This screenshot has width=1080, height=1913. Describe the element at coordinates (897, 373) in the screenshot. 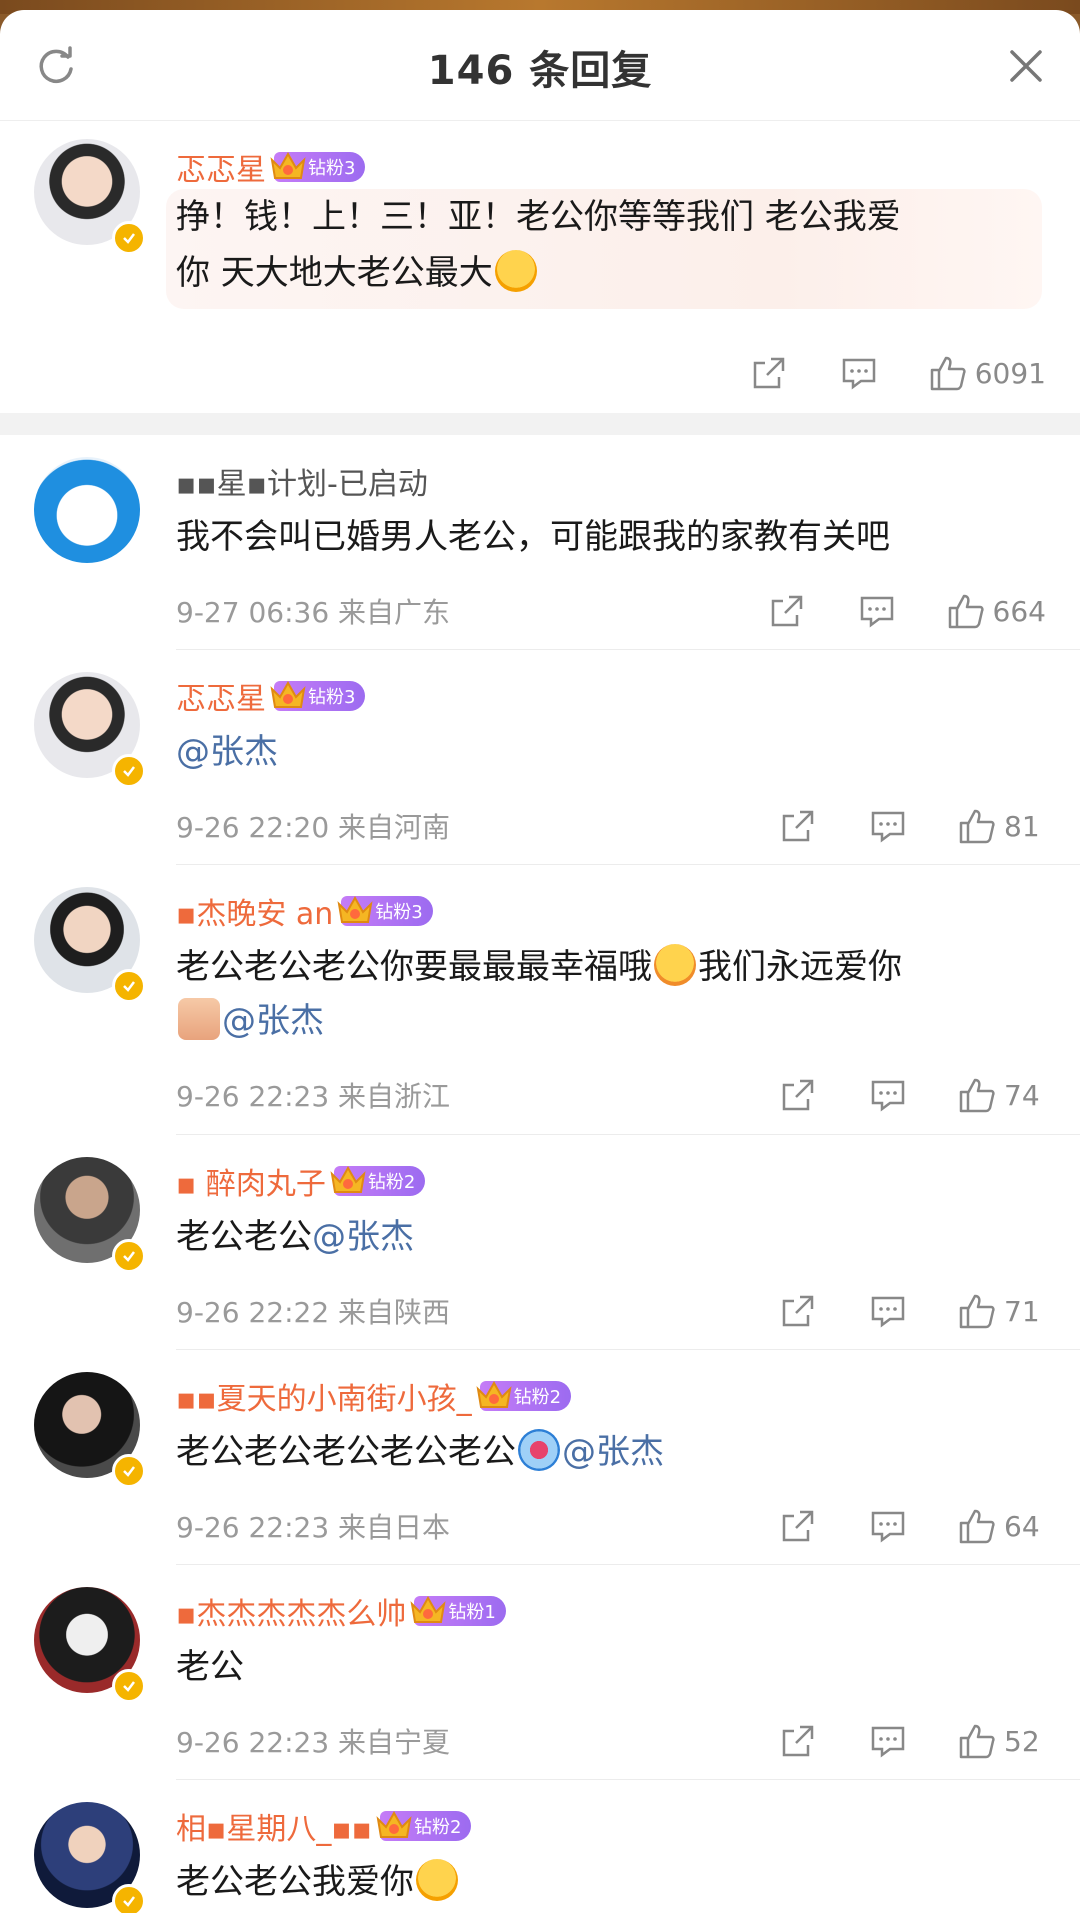

I see `actions: 6091` at that location.